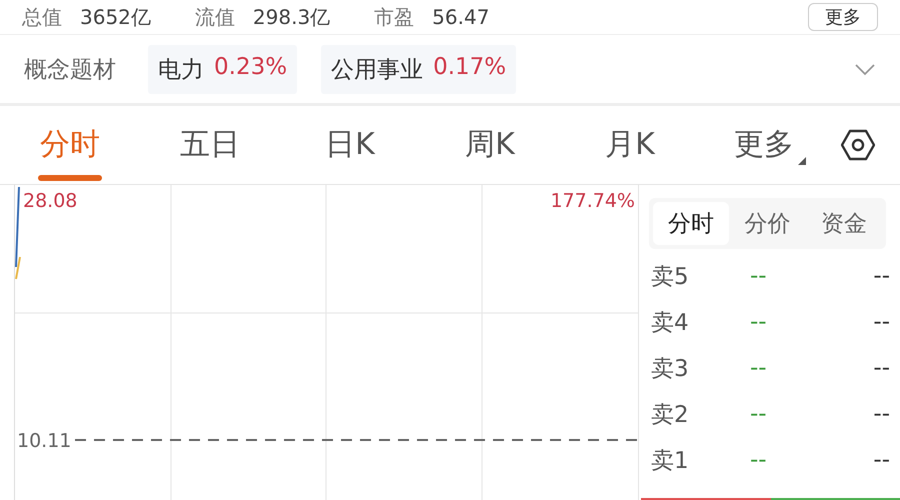 The width and height of the screenshot is (900, 500). I want to click on ask-level-label: 卖1, so click(670, 461).